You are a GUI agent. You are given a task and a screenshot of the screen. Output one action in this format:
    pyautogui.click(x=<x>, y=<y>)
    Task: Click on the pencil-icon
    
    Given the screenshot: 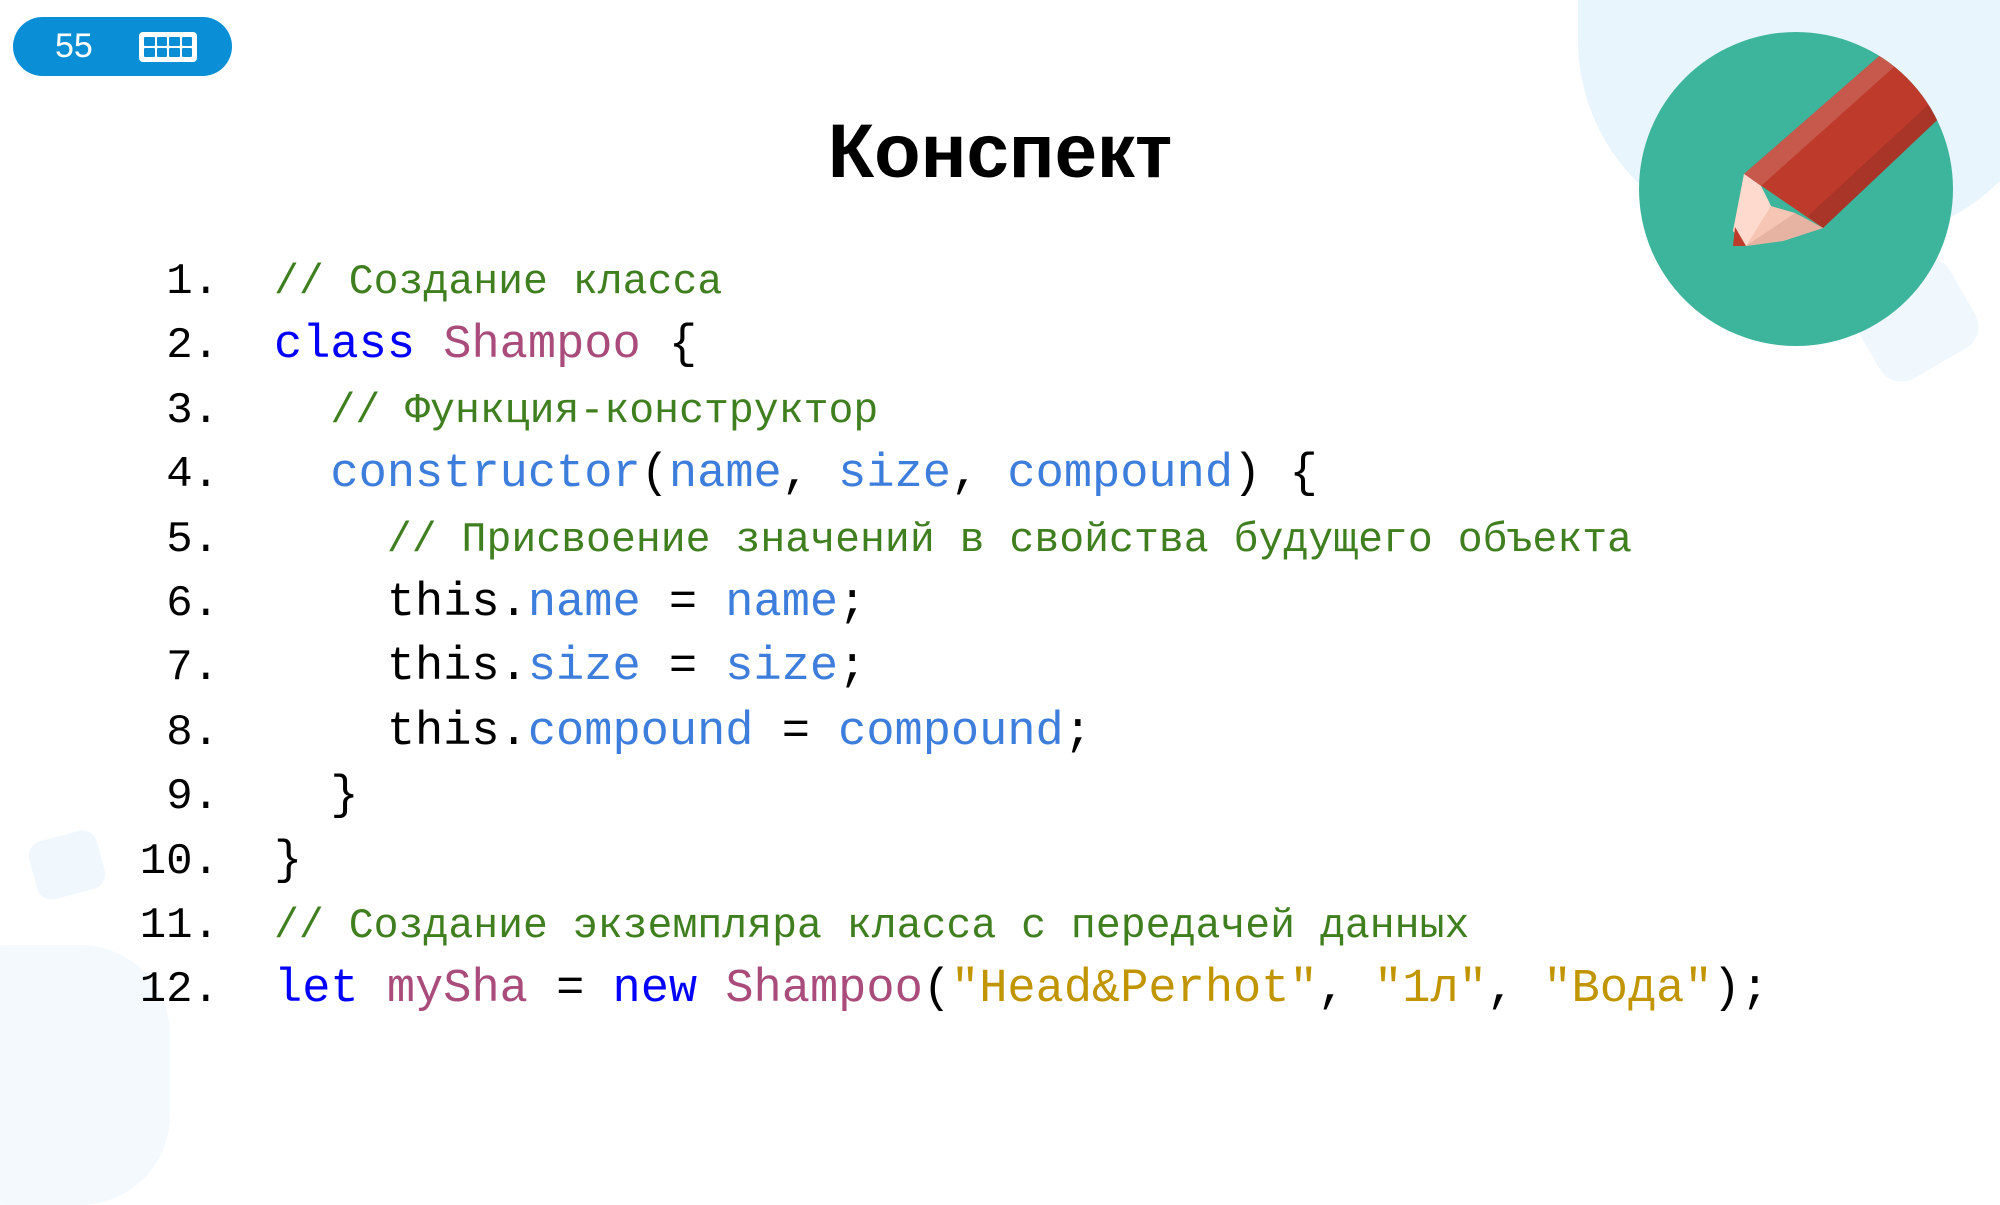 What is the action you would take?
    pyautogui.click(x=1796, y=189)
    